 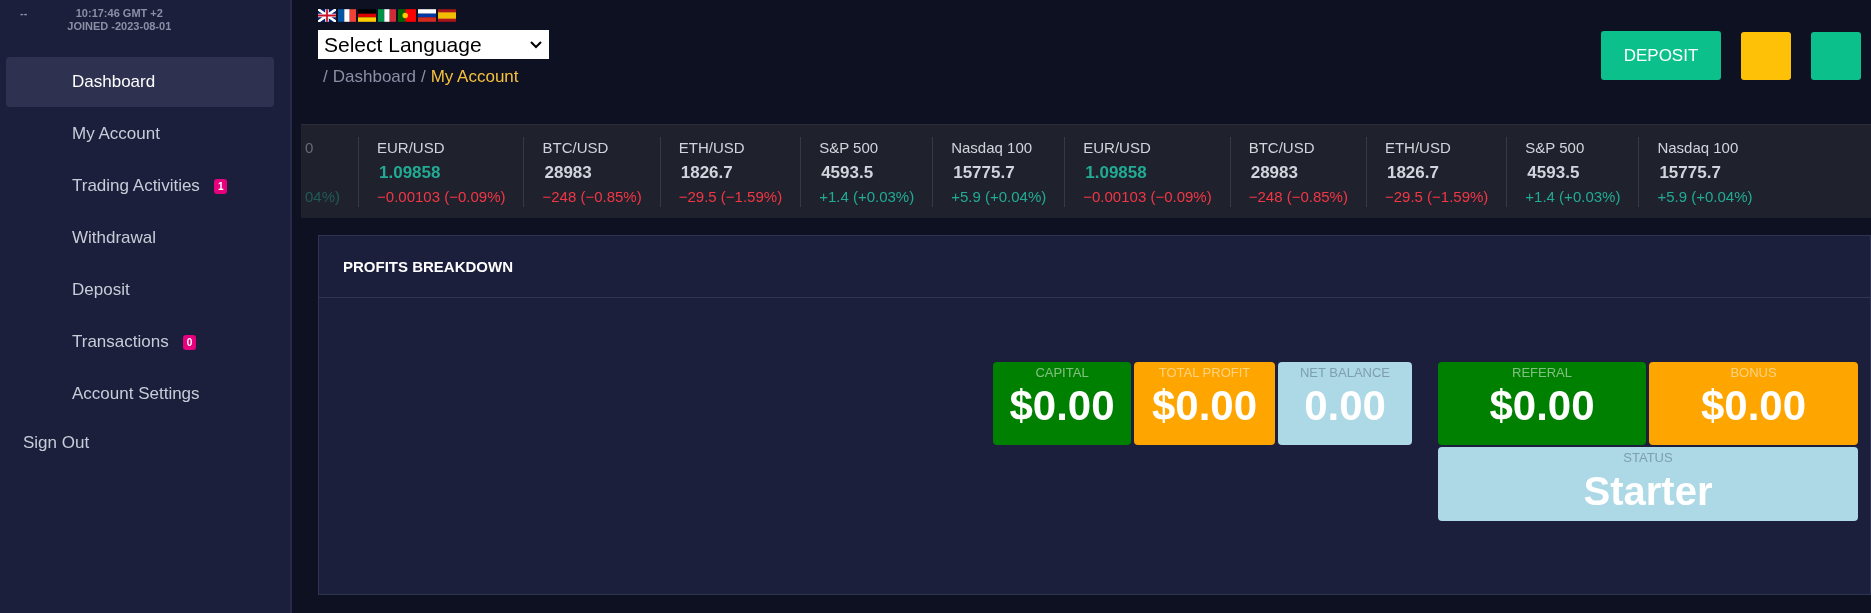 I want to click on ticker-symbol: 0, so click(x=310, y=147).